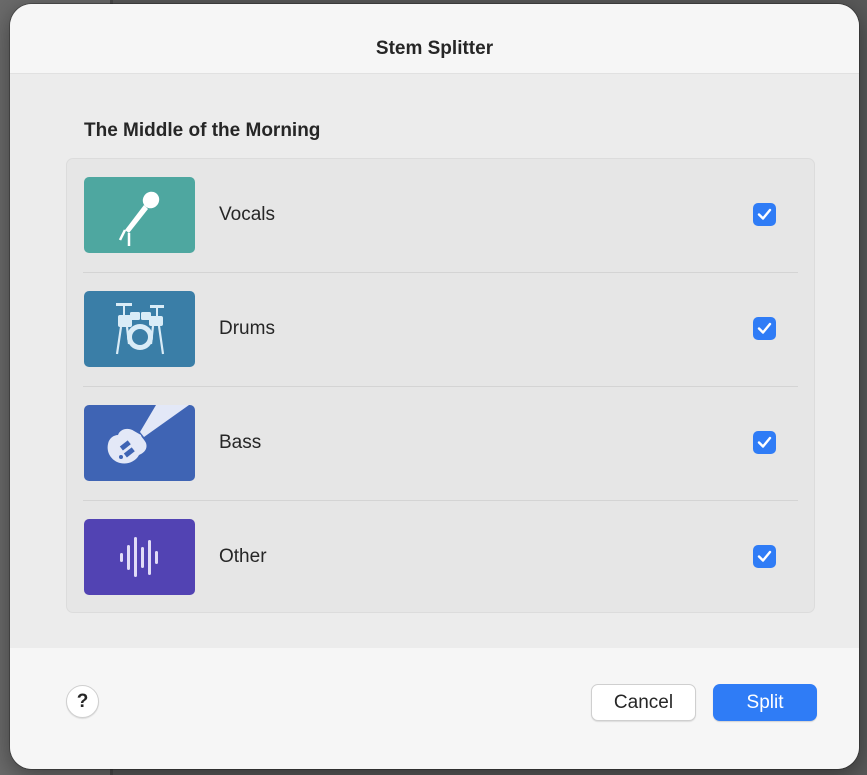 This screenshot has width=867, height=775. I want to click on stem-label-other: Other, so click(243, 556).